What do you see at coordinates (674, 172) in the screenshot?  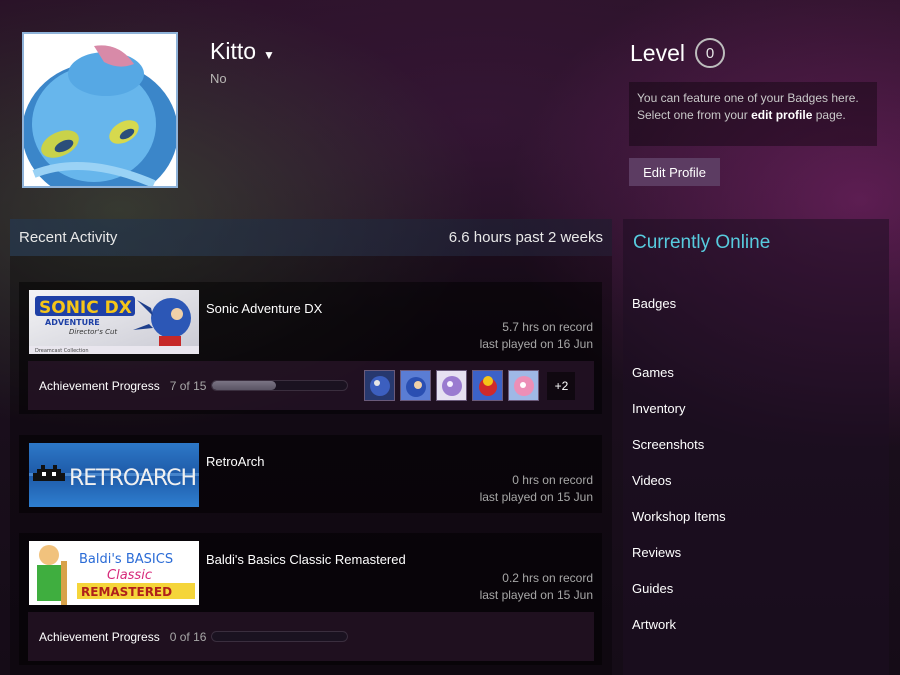 I see `edit-profile-button: Edit Profile` at bounding box center [674, 172].